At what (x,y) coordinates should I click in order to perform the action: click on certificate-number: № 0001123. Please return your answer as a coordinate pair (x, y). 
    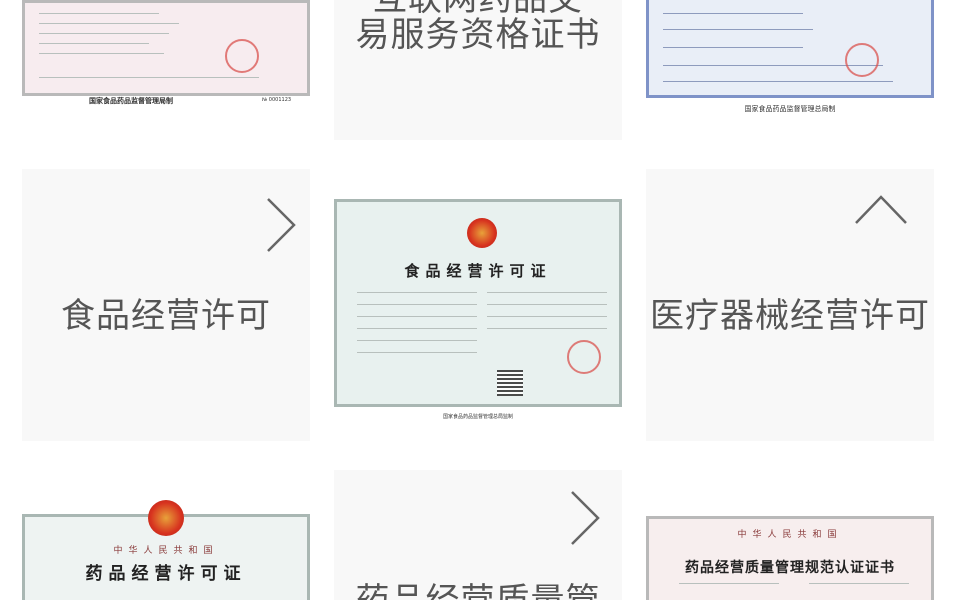
    Looking at the image, I should click on (277, 100).